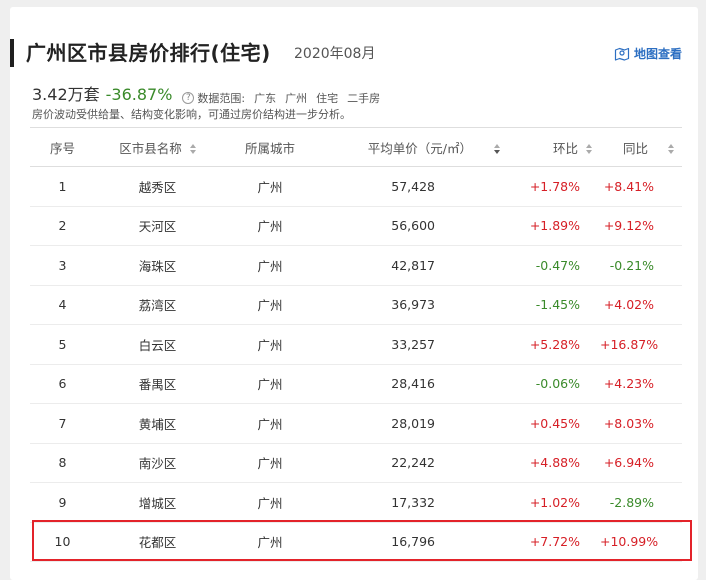 Image resolution: width=706 pixels, height=580 pixels. What do you see at coordinates (356, 463) in the screenshot?
I see `table-row: 8 南沙区 广州 22,242 +4.88% +6.94%` at bounding box center [356, 463].